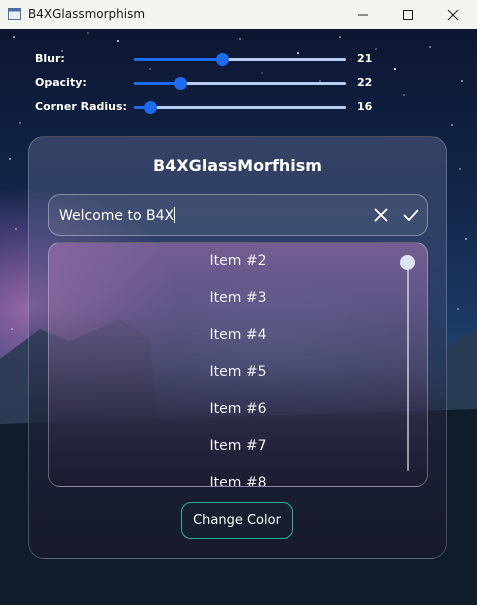 This screenshot has width=477, height=605. What do you see at coordinates (238, 480) in the screenshot?
I see `list-item: Item #8` at bounding box center [238, 480].